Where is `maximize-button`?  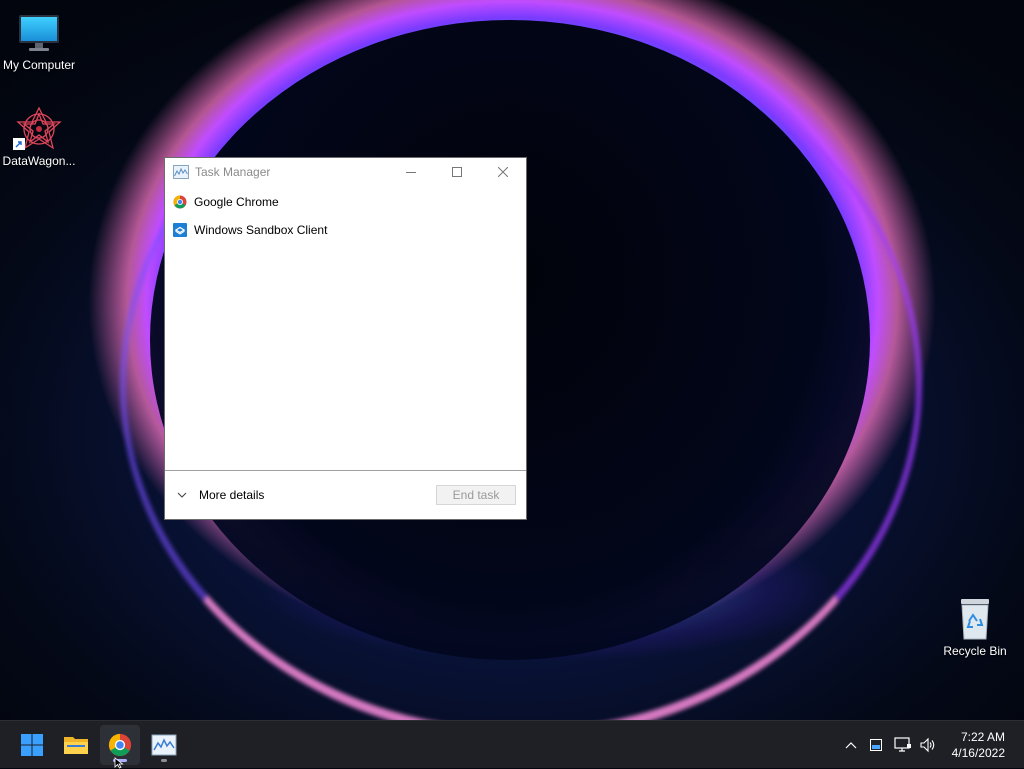
maximize-button is located at coordinates (457, 172).